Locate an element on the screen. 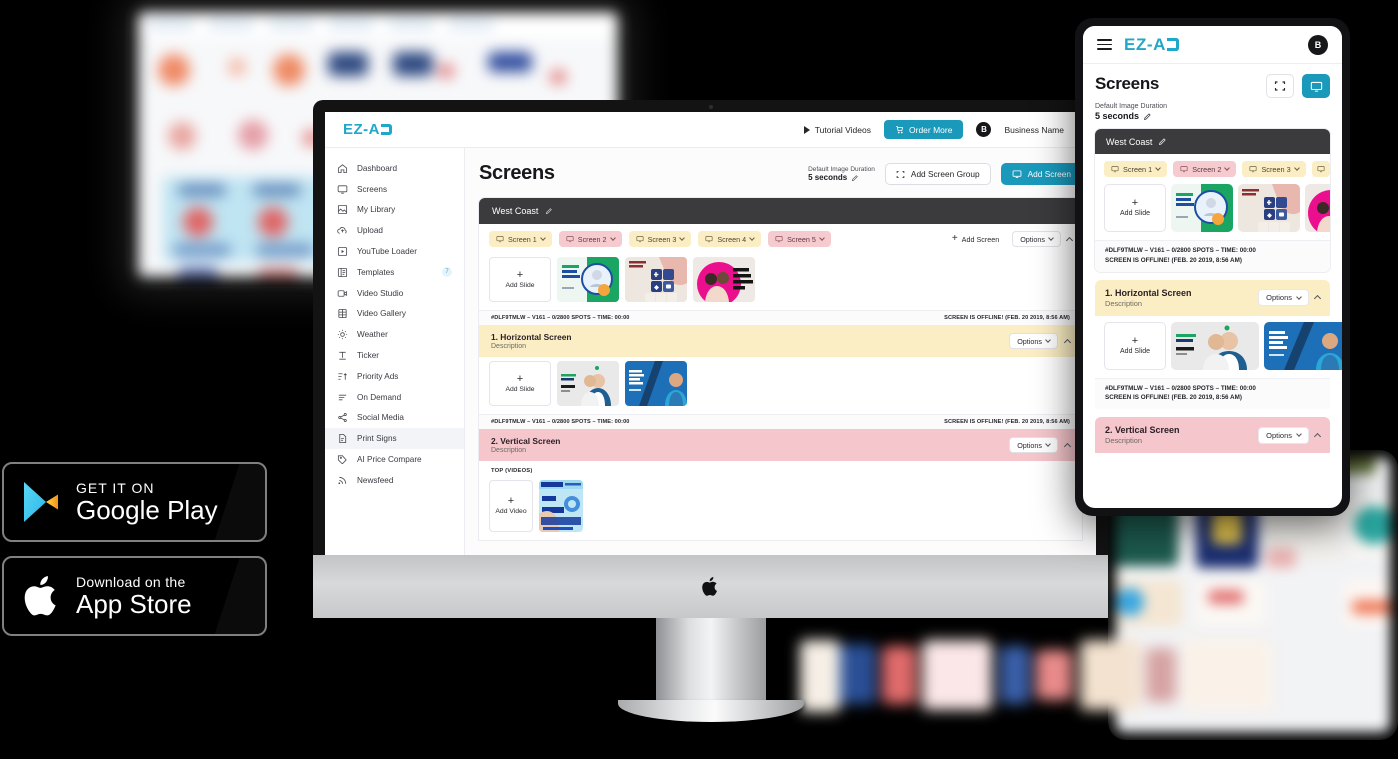  monitor-icon is located at coordinates (779, 239).